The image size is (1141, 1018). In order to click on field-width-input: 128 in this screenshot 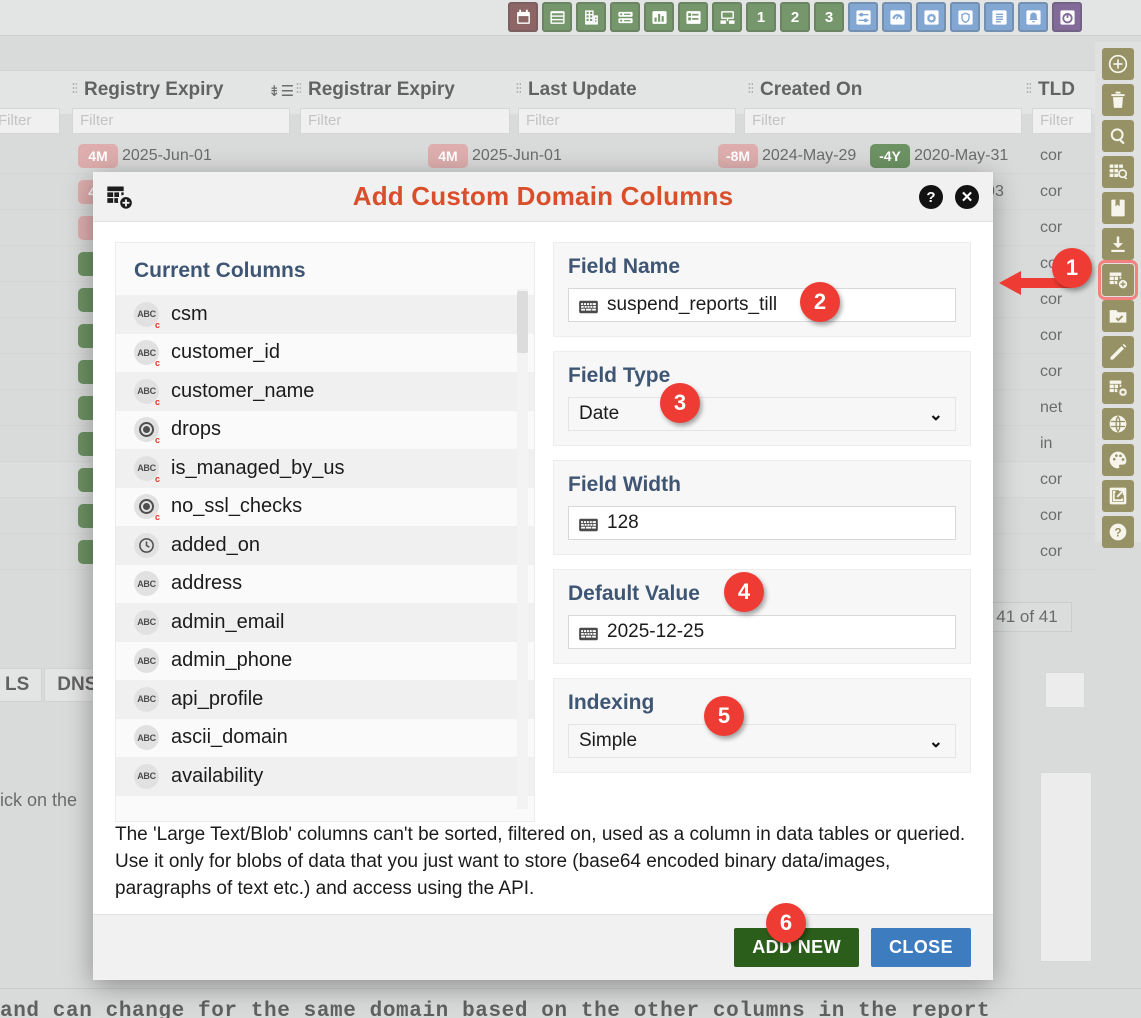, I will do `click(762, 523)`.